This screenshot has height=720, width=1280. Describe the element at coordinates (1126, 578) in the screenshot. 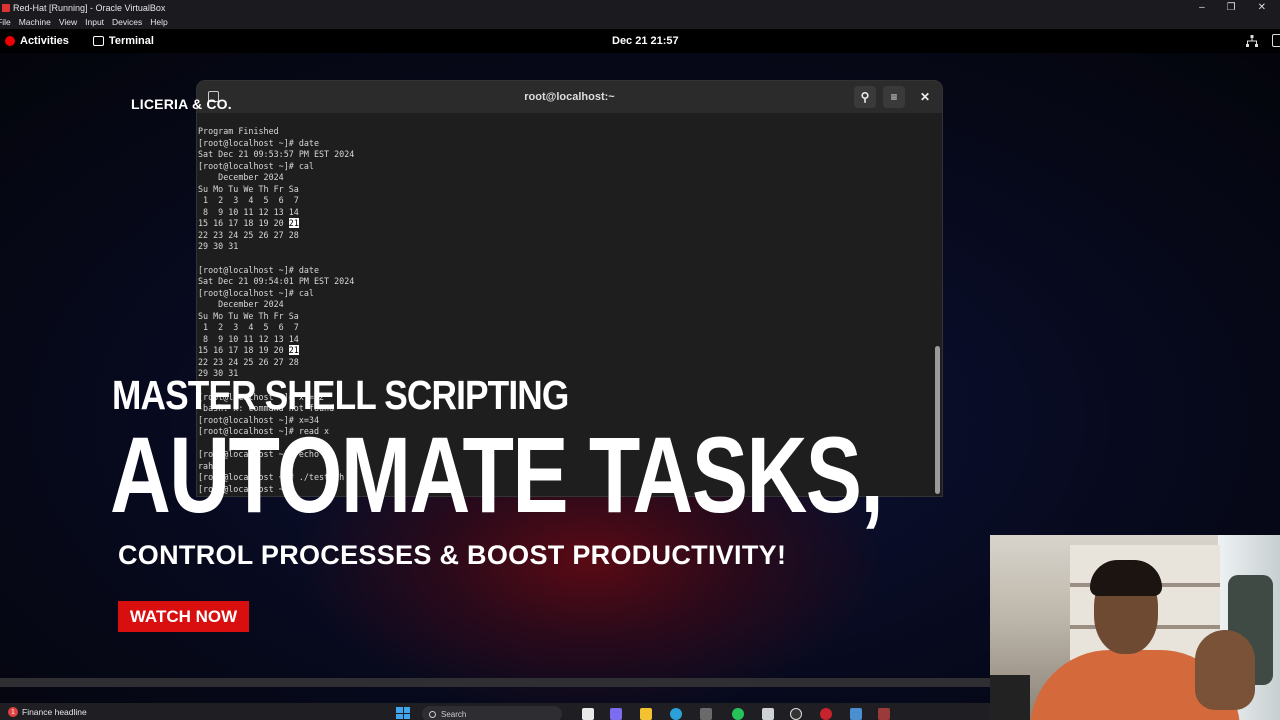

I see `webcam-person-hair` at that location.